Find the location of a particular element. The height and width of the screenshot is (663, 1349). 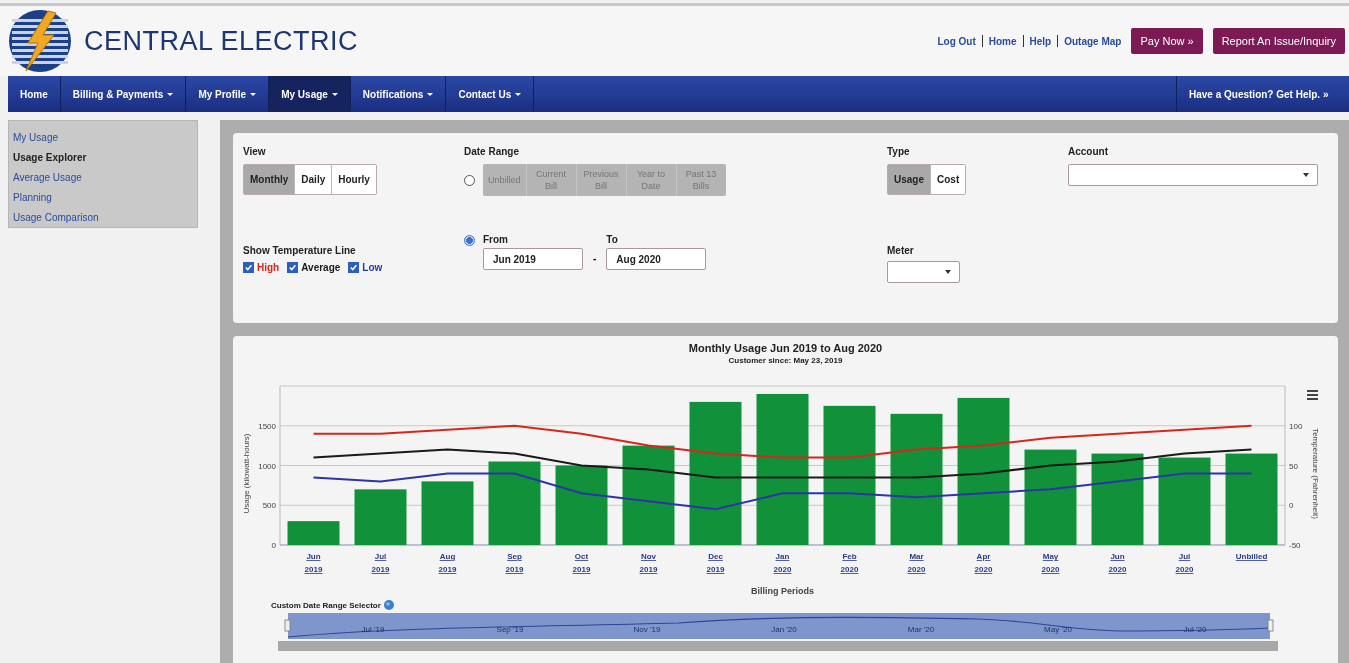

header-link: Help is located at coordinates (1040, 41).